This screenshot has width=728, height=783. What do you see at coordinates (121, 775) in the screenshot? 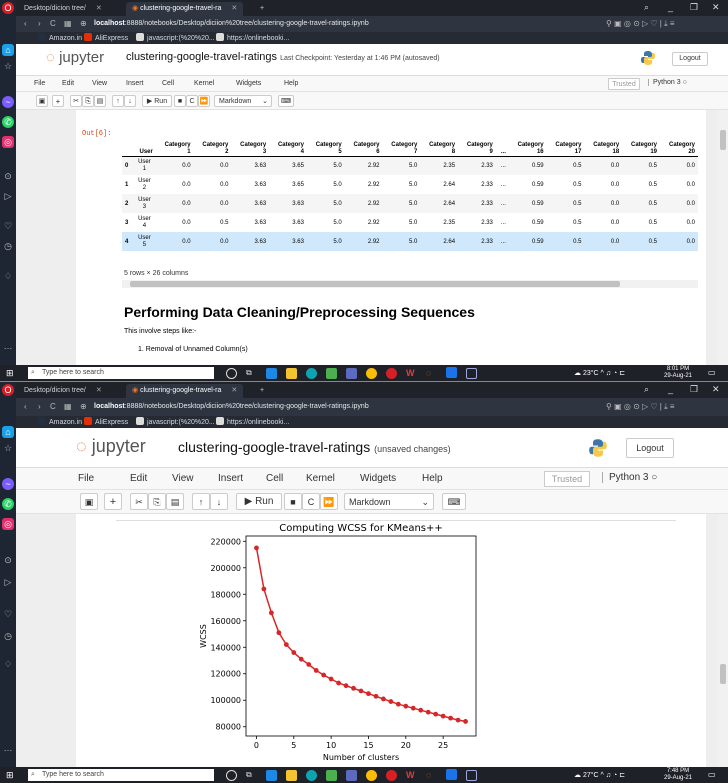
I see `taskbar-search: ⌕ Type here to search` at bounding box center [121, 775].